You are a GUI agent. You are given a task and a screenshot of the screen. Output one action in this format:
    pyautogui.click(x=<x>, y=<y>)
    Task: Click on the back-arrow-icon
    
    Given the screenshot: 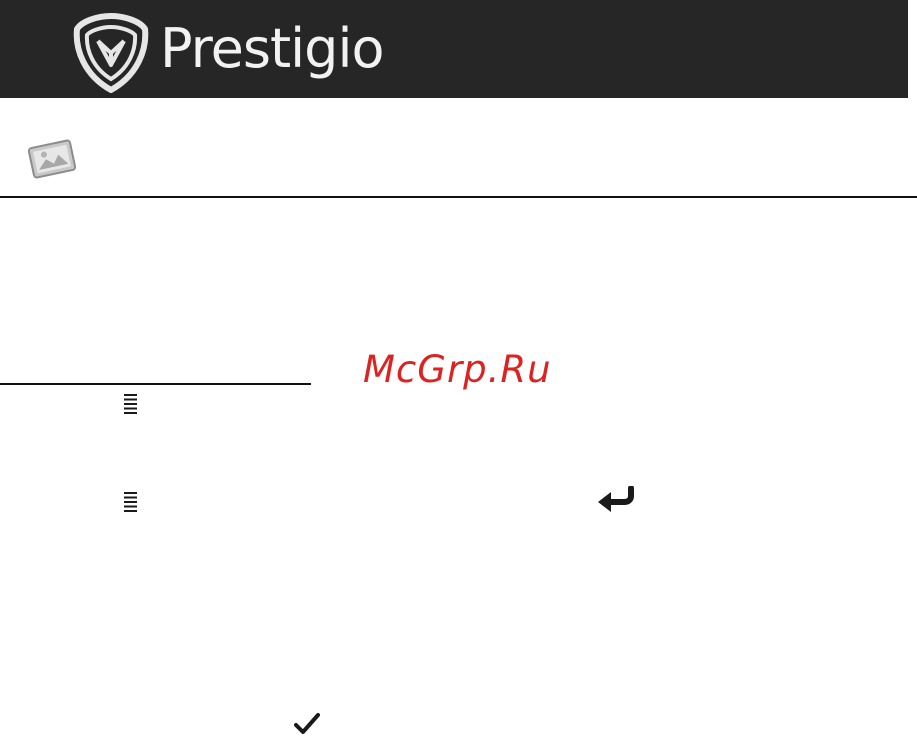 What is the action you would take?
    pyautogui.click(x=616, y=499)
    